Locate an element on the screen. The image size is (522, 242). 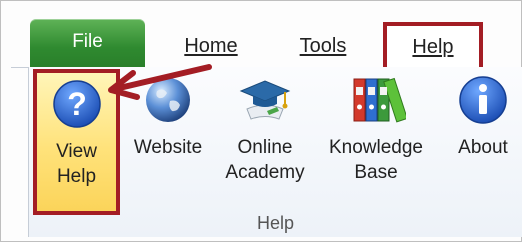
view-help-label-line2: Help is located at coordinates (76, 176).